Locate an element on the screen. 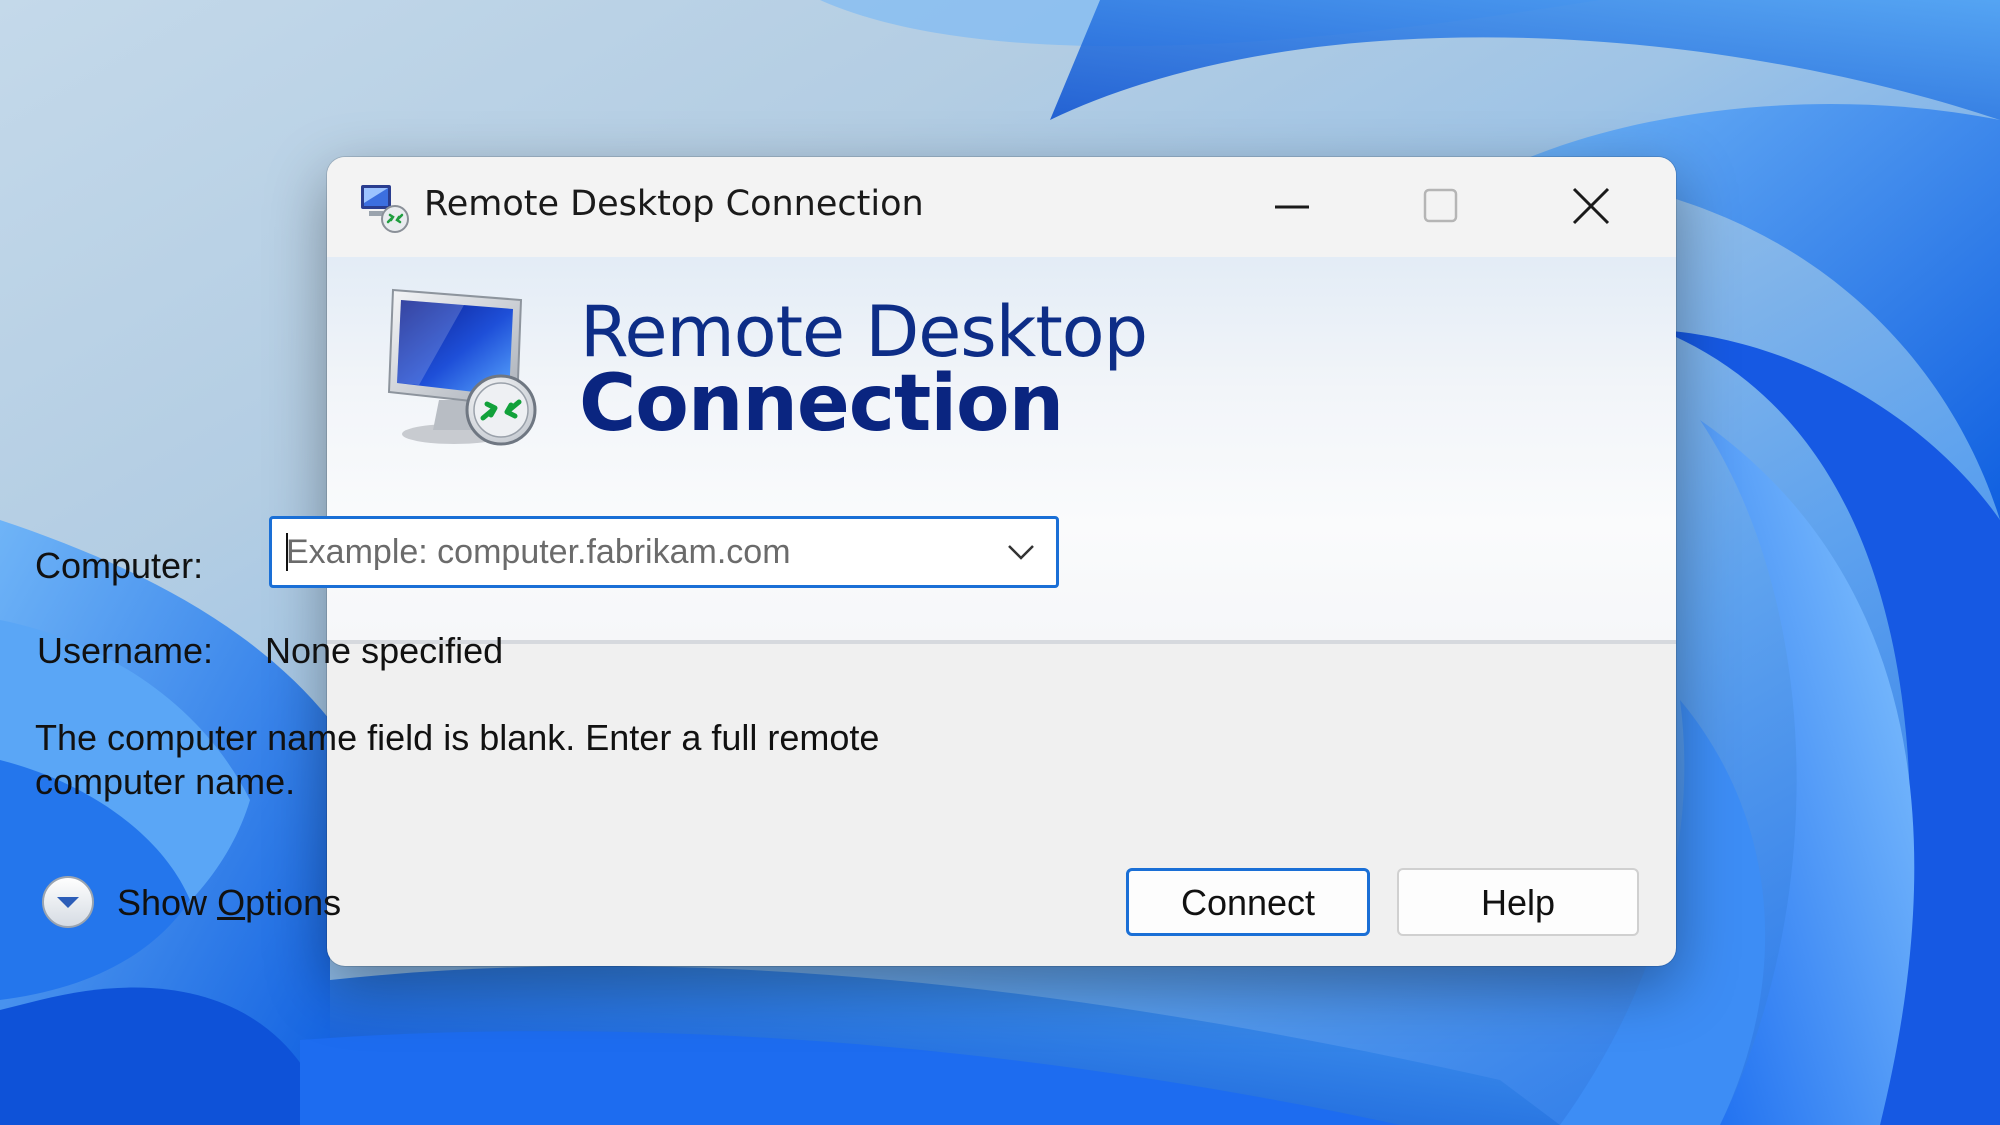 Image resolution: width=2000 pixels, height=1125 pixels. show-options-text-prefix: Show is located at coordinates (167, 902).